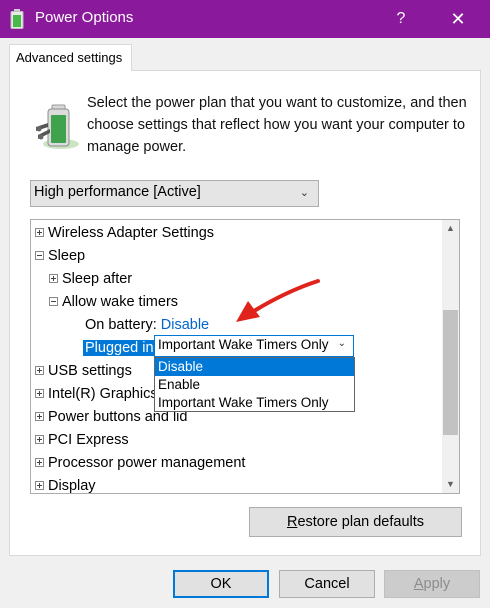 Image resolution: width=490 pixels, height=608 pixels. What do you see at coordinates (221, 584) in the screenshot?
I see `ok-button: OK` at bounding box center [221, 584].